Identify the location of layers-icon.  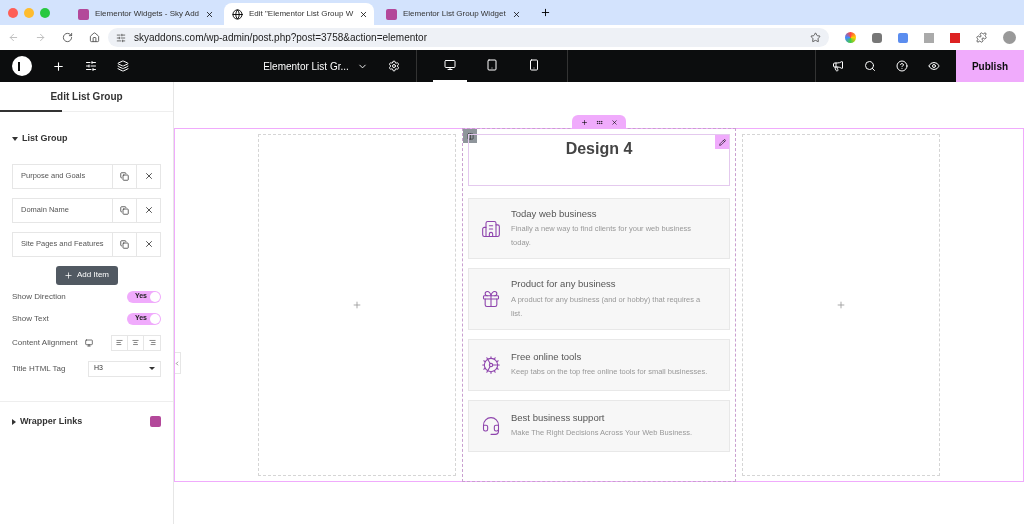
(123, 66).